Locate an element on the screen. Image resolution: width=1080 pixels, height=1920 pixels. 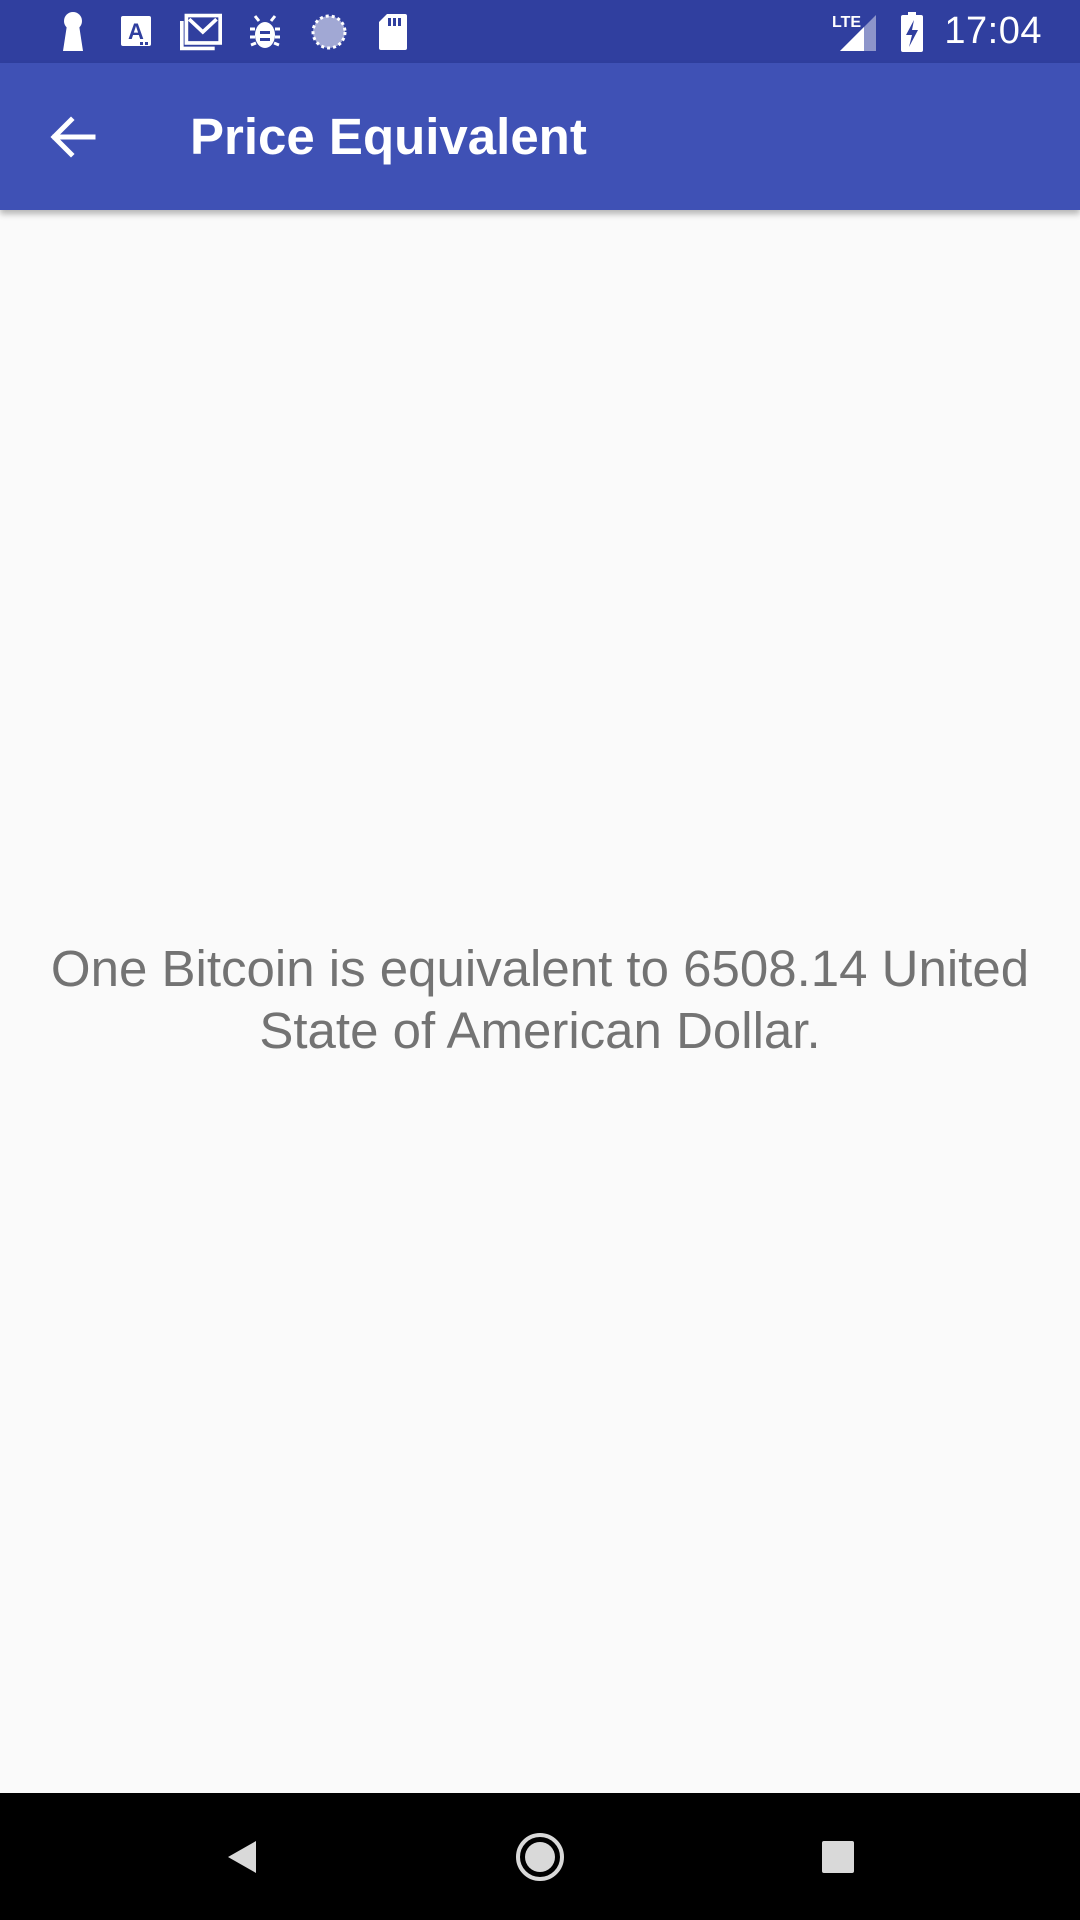
status-bar: A LTE 17:04 is located at coordinates (540, 31).